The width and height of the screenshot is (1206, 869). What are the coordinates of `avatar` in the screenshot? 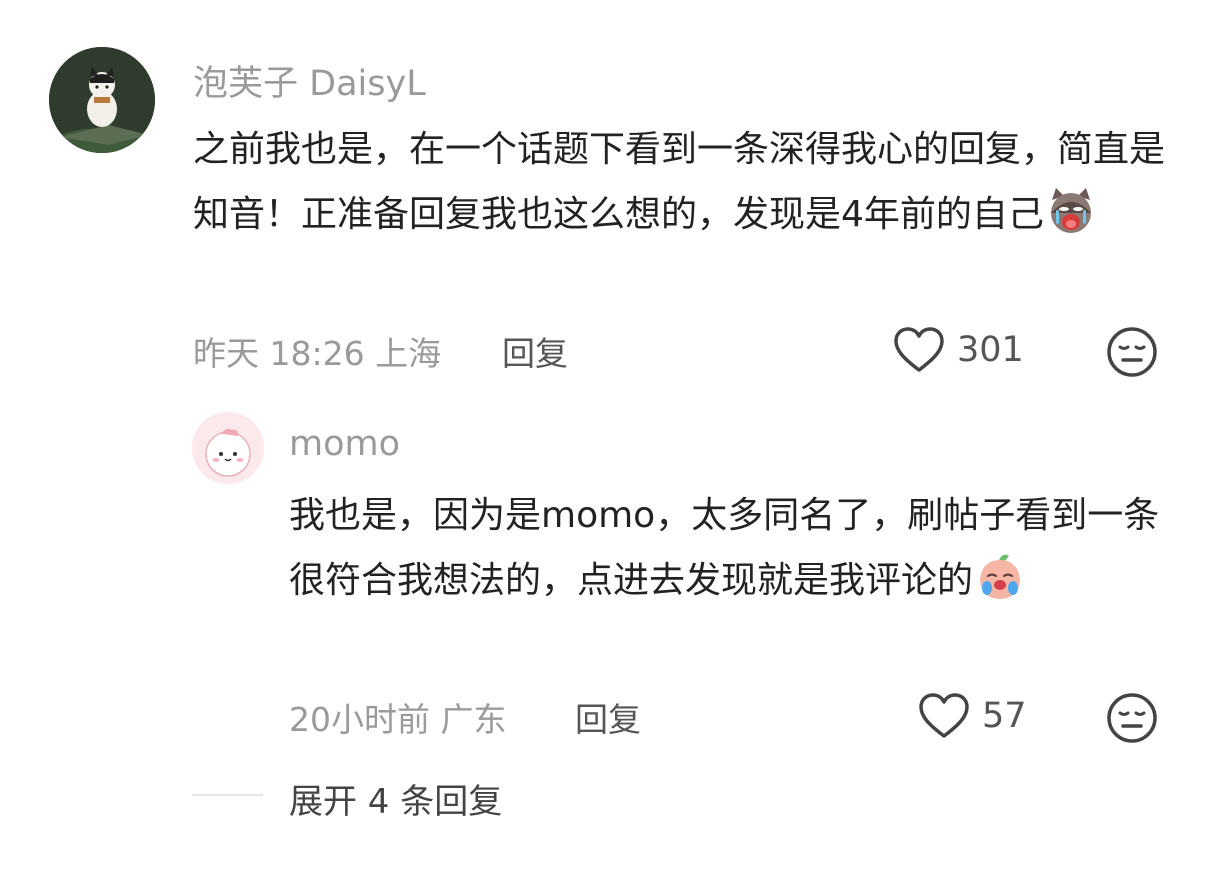 It's located at (102, 100).